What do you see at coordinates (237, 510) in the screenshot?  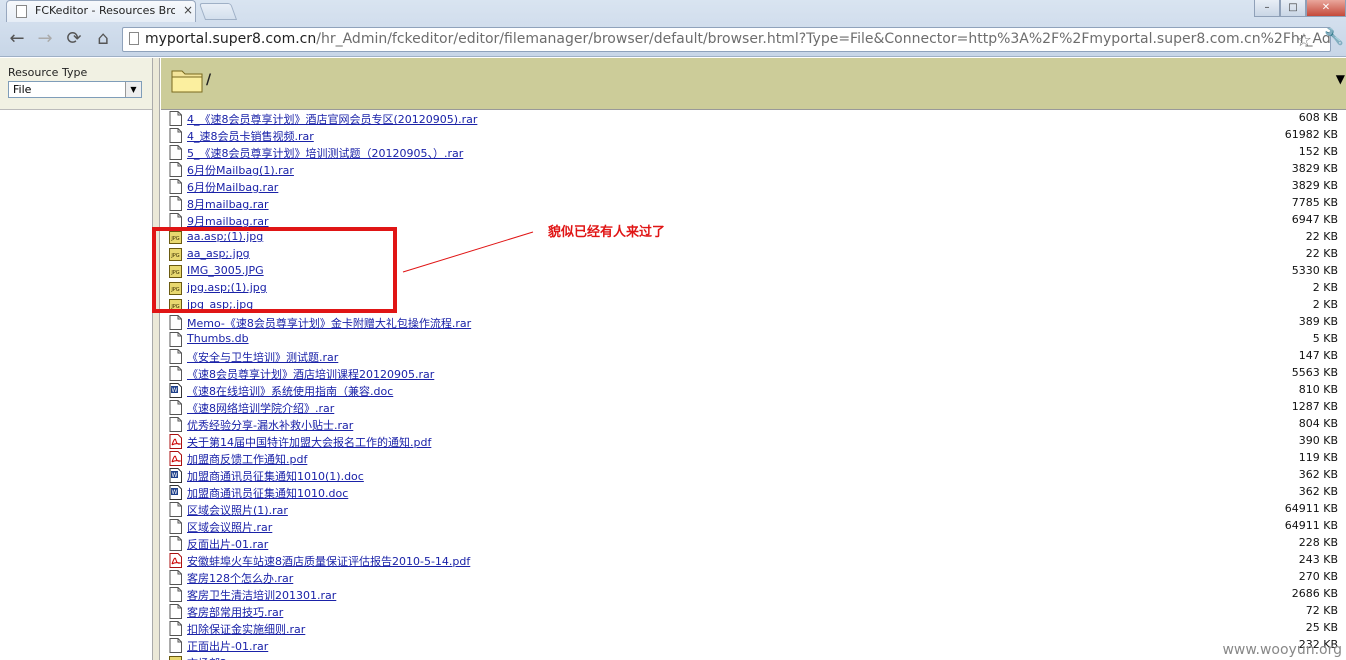 I see `file-name-link: 区域会议照片(1).rar` at bounding box center [237, 510].